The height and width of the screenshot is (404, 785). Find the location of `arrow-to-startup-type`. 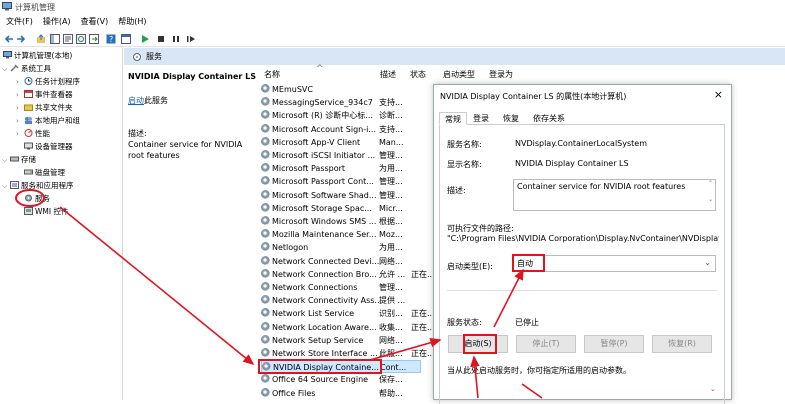

arrow-to-startup-type is located at coordinates (508, 298).